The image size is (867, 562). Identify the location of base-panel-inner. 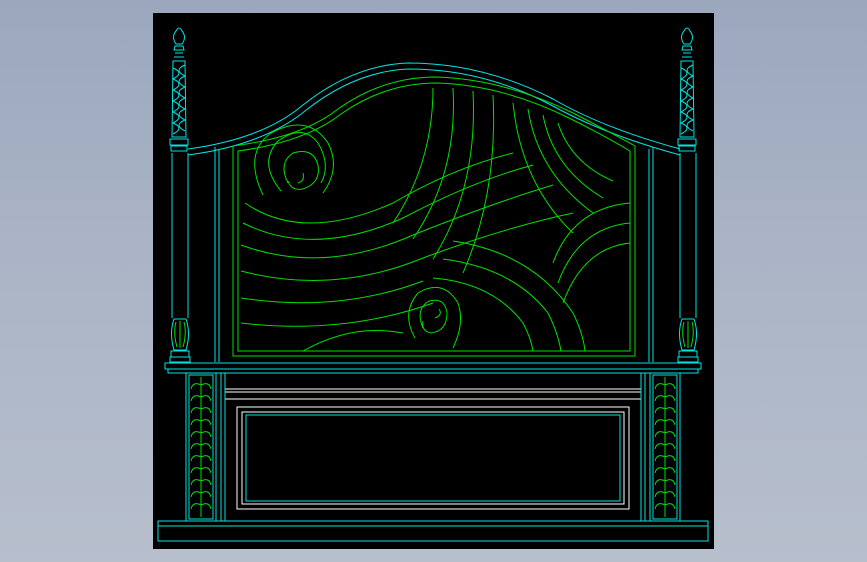
(433, 458).